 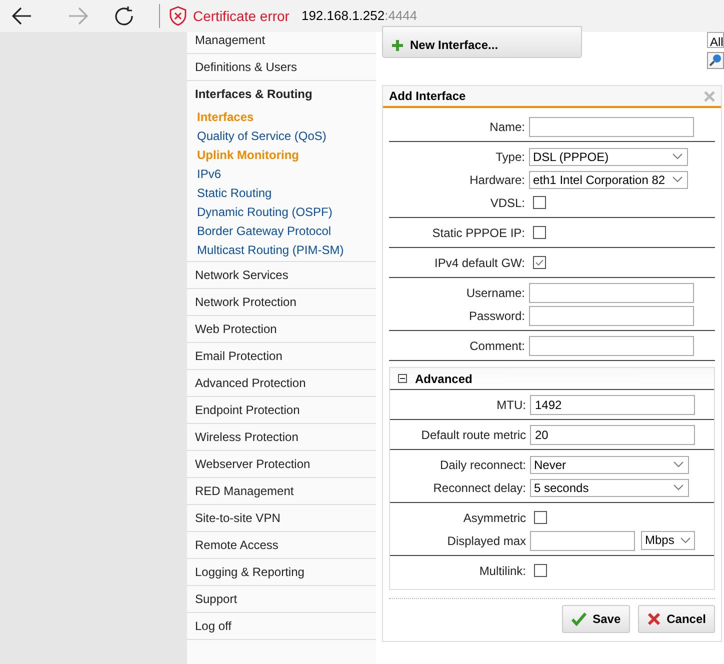 I want to click on dialog-title: Add Interface, so click(x=427, y=96).